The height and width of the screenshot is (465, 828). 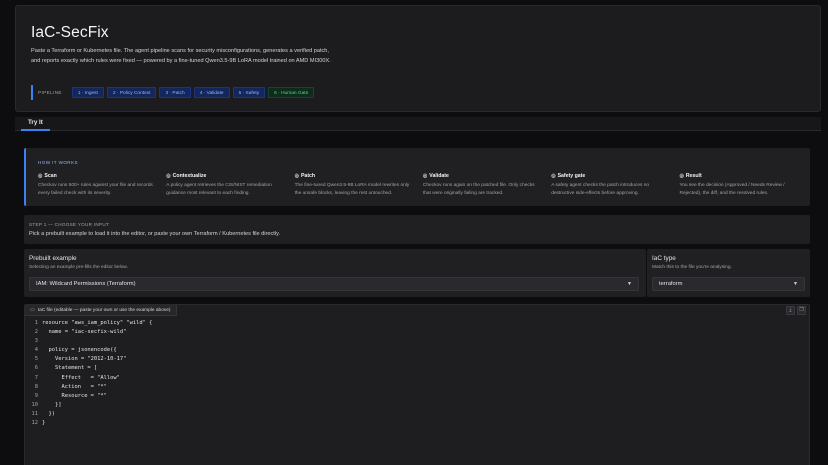 What do you see at coordinates (70, 32) in the screenshot?
I see `app-title: IaC-SecFix` at bounding box center [70, 32].